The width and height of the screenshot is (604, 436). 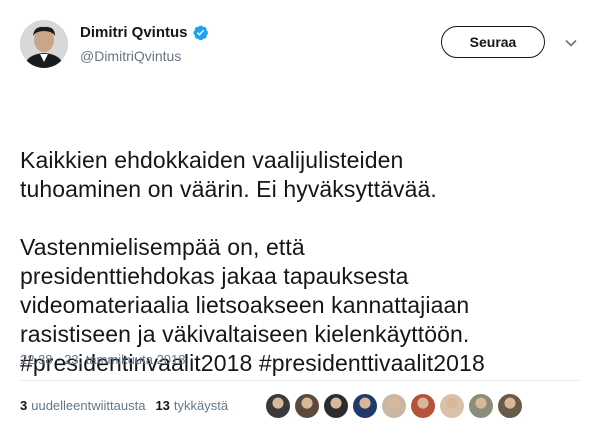 I want to click on display-name: Dimitri Qvintus, so click(x=134, y=32).